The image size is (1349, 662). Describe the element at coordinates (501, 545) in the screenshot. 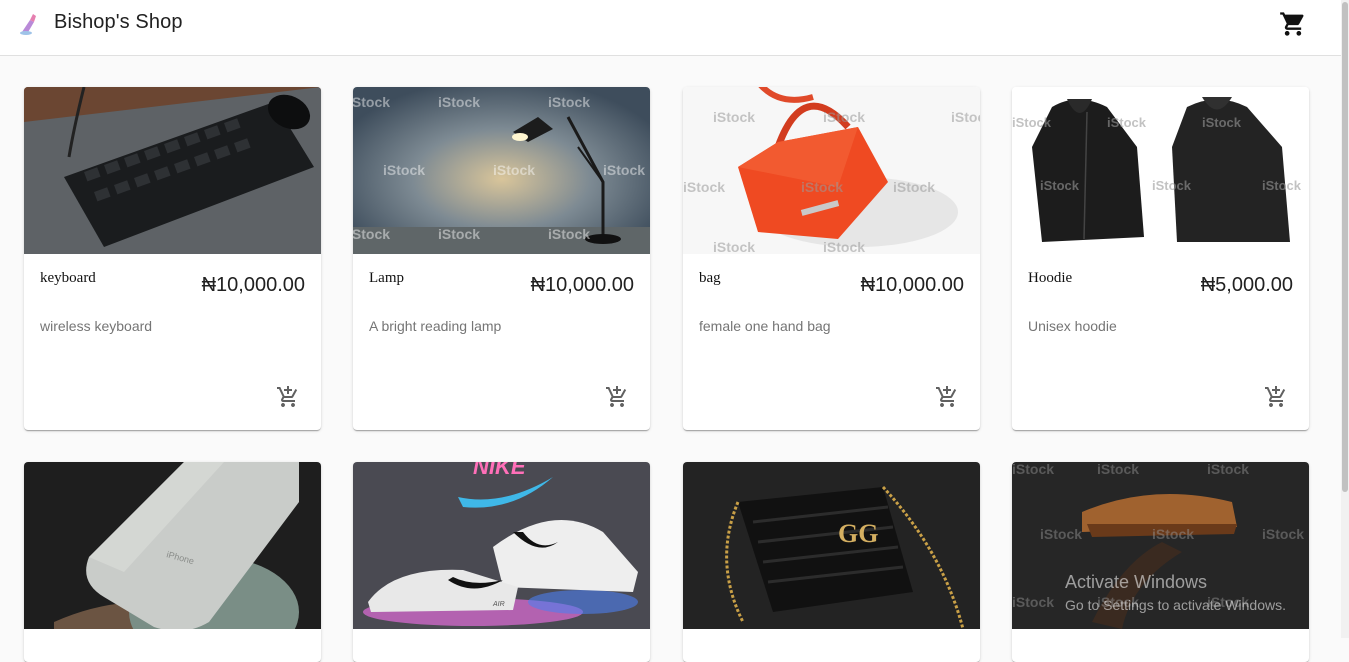

I see `product-image: NIKE AIR` at that location.